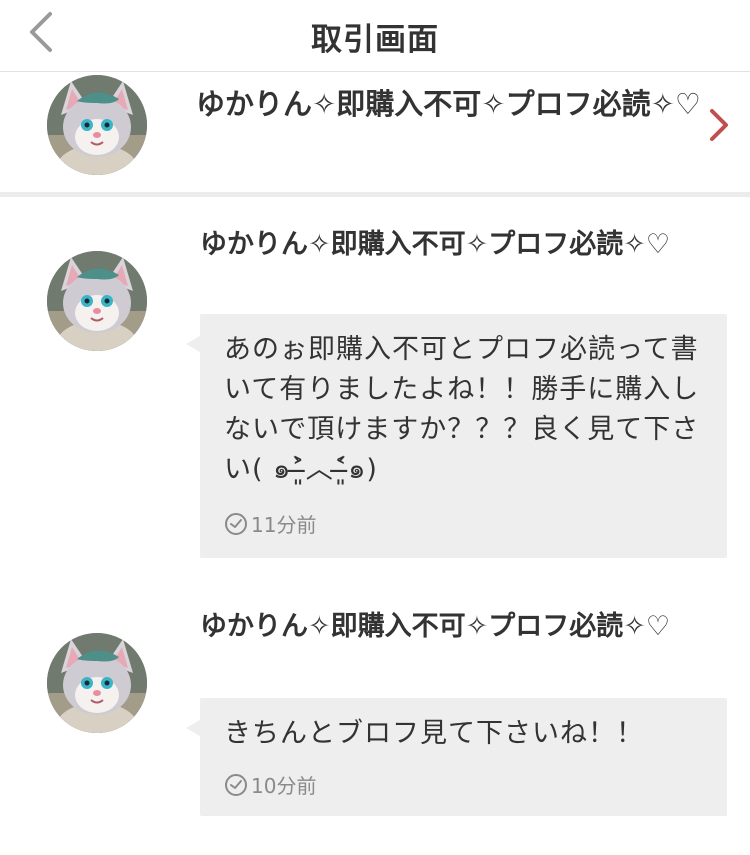 The height and width of the screenshot is (855, 750). What do you see at coordinates (456, 757) in the screenshot?
I see `message-bubble: きちんとブロフ見て下さいね！！ 10分前` at bounding box center [456, 757].